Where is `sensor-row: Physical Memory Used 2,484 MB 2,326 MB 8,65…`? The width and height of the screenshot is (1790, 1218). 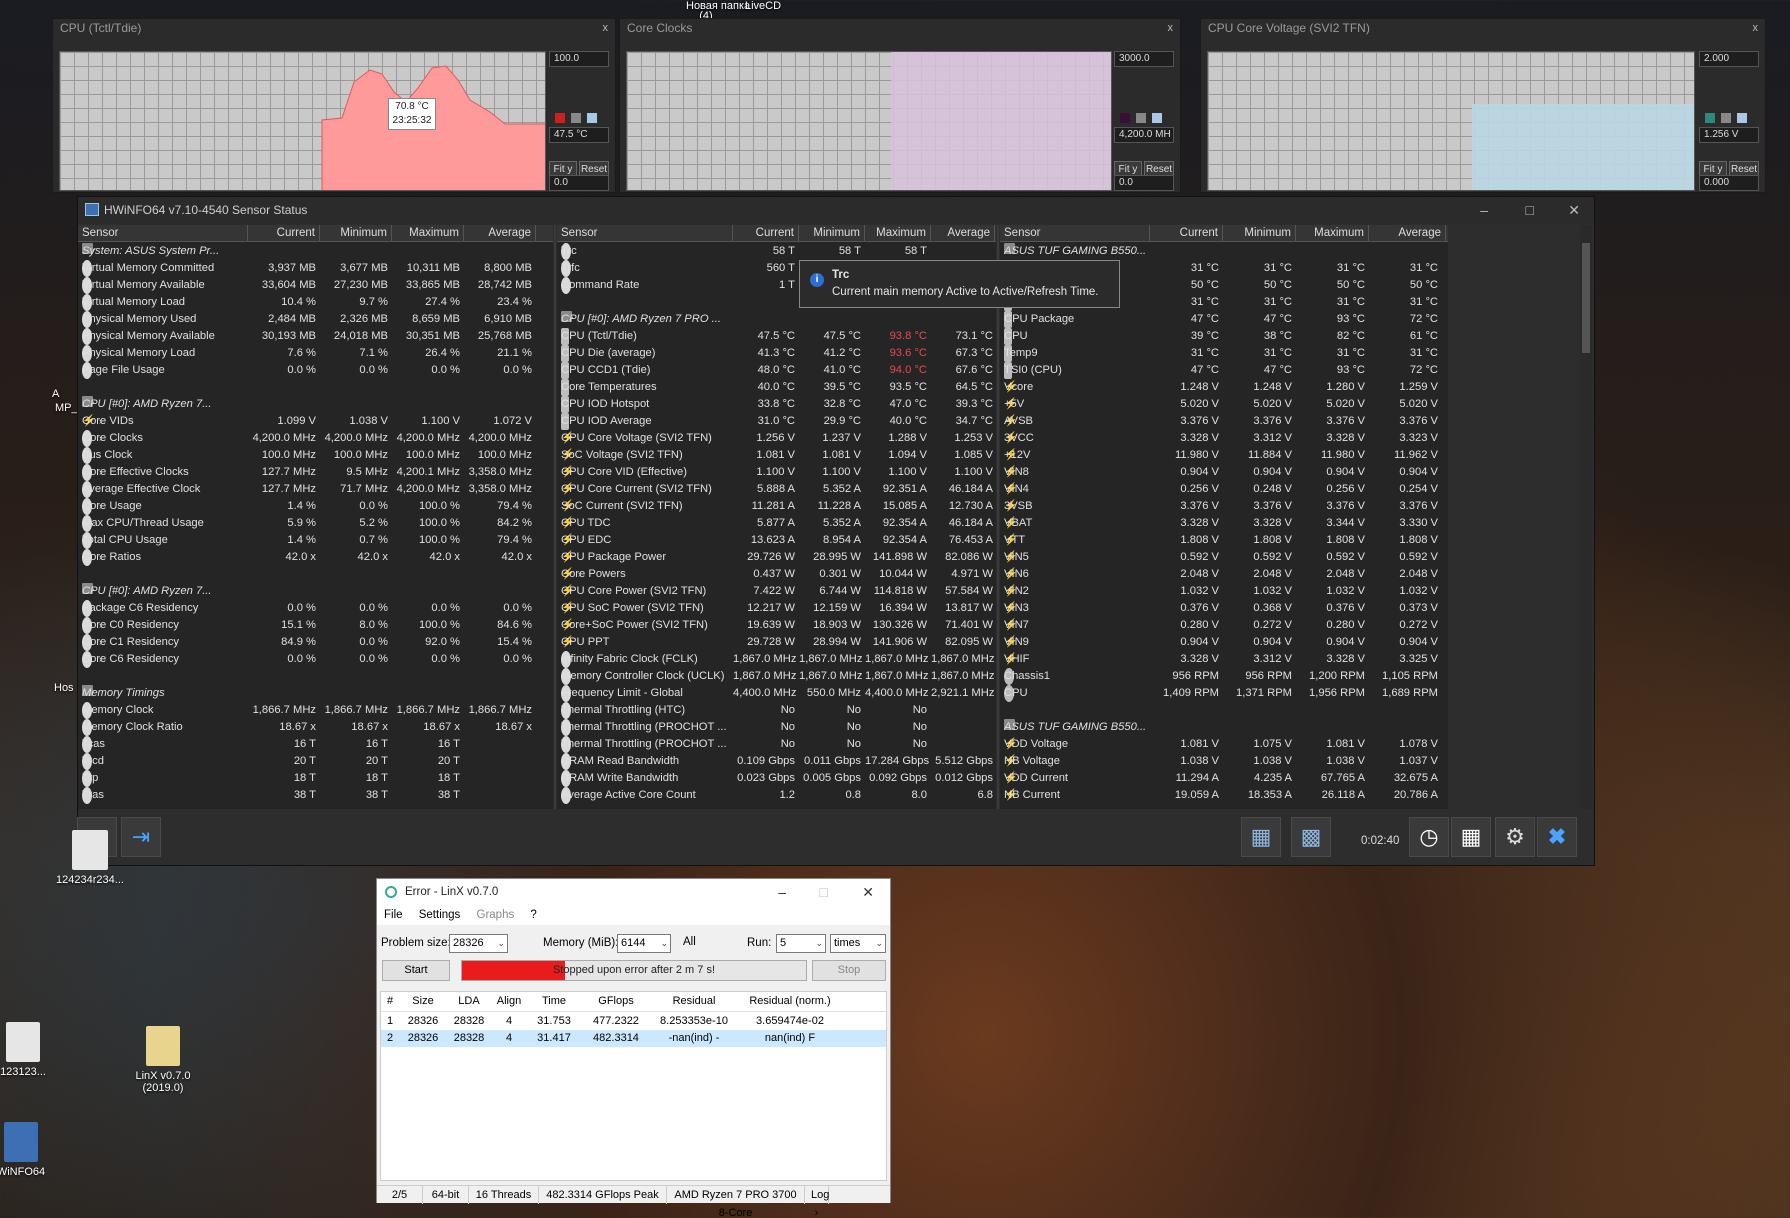
sensor-row: Physical Memory Used 2,484 MB 2,326 MB 8,65… is located at coordinates (315, 319).